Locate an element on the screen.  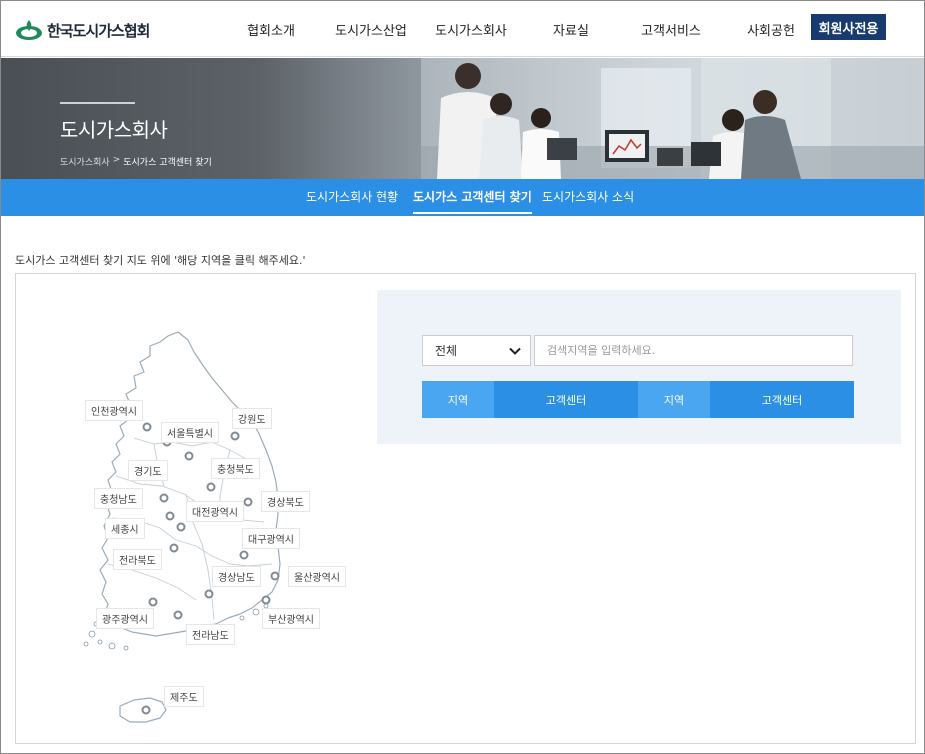
region-label-sejong: 세종시 is located at coordinates (125, 528).